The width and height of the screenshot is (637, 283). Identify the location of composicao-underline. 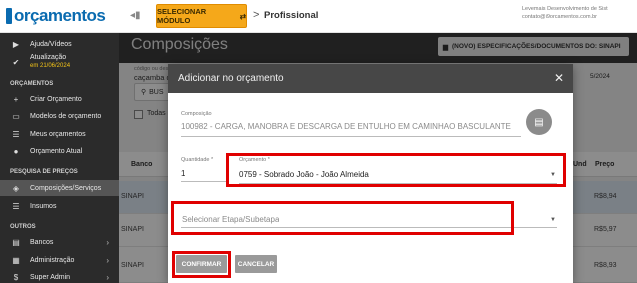
(351, 136).